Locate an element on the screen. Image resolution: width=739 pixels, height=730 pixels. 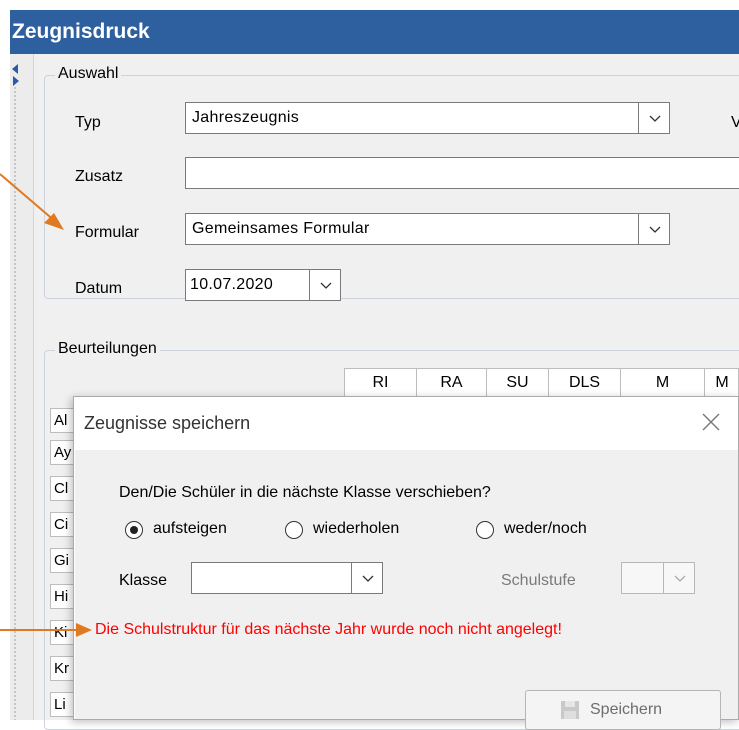
window-title: Zeugnisdruck is located at coordinates (374, 32).